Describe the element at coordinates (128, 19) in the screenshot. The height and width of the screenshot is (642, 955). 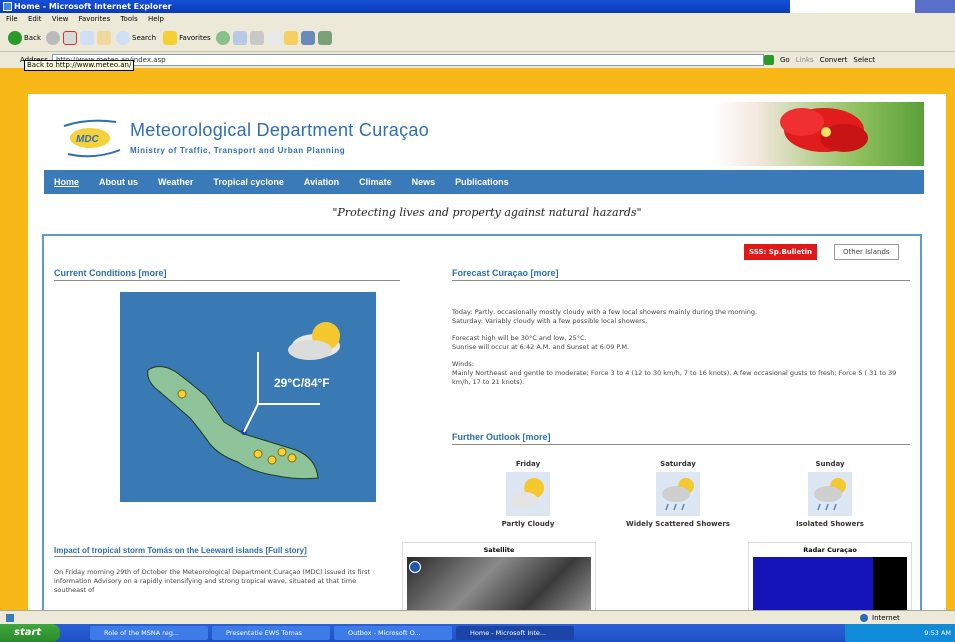
I see `menu-tools: Tools` at that location.